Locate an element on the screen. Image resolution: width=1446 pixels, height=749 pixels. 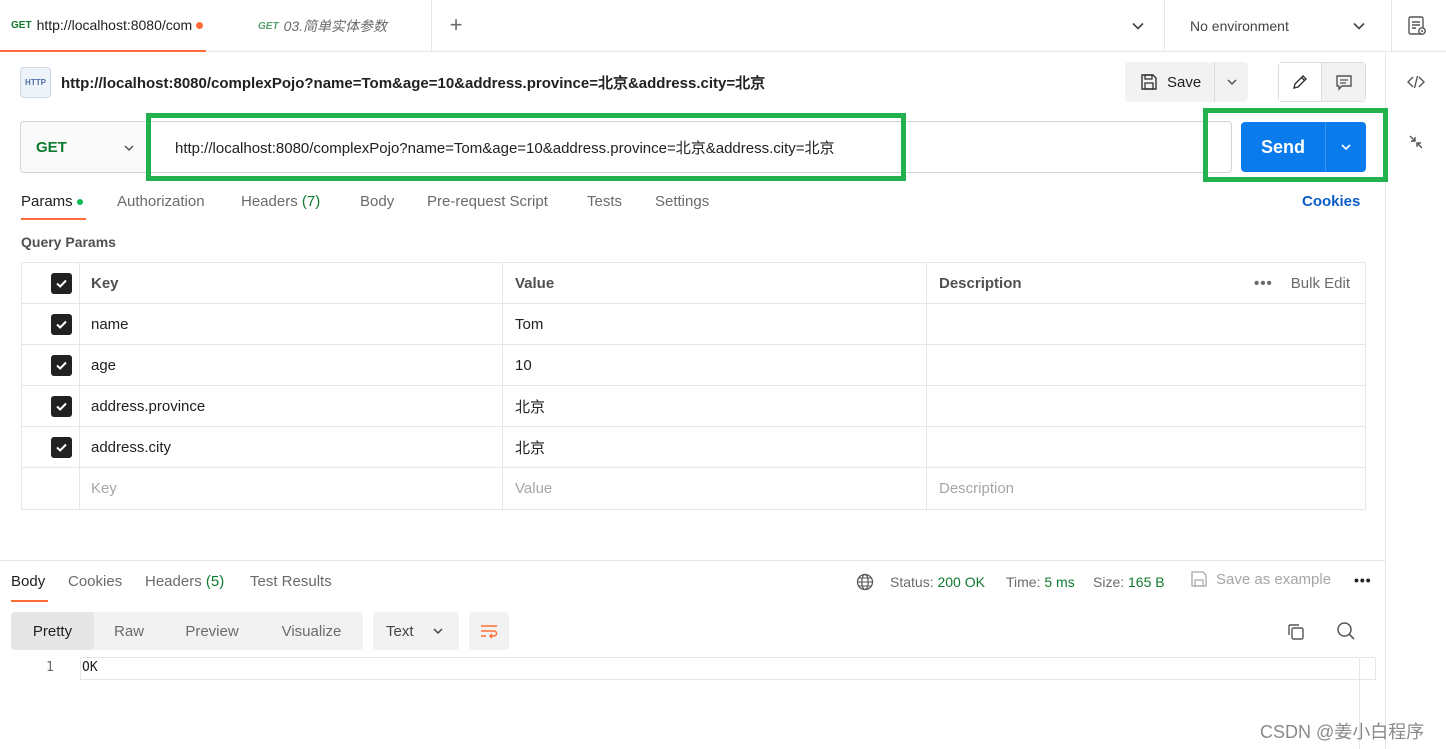
response-body-editor is located at coordinates (728, 668).